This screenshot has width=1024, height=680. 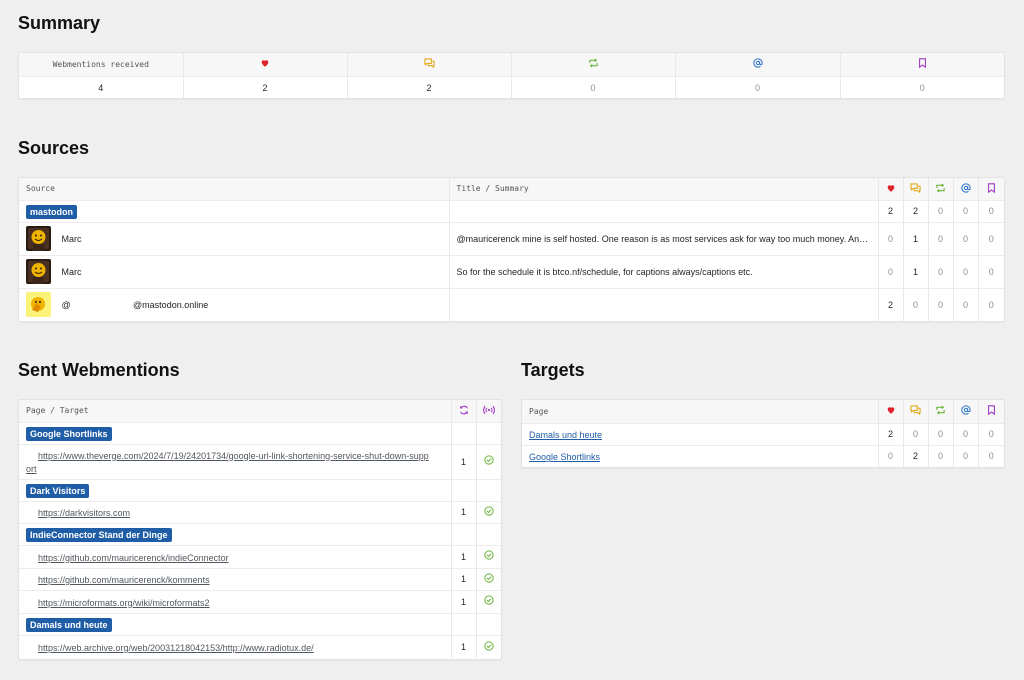 I want to click on targets-reply-col, so click(x=916, y=412).